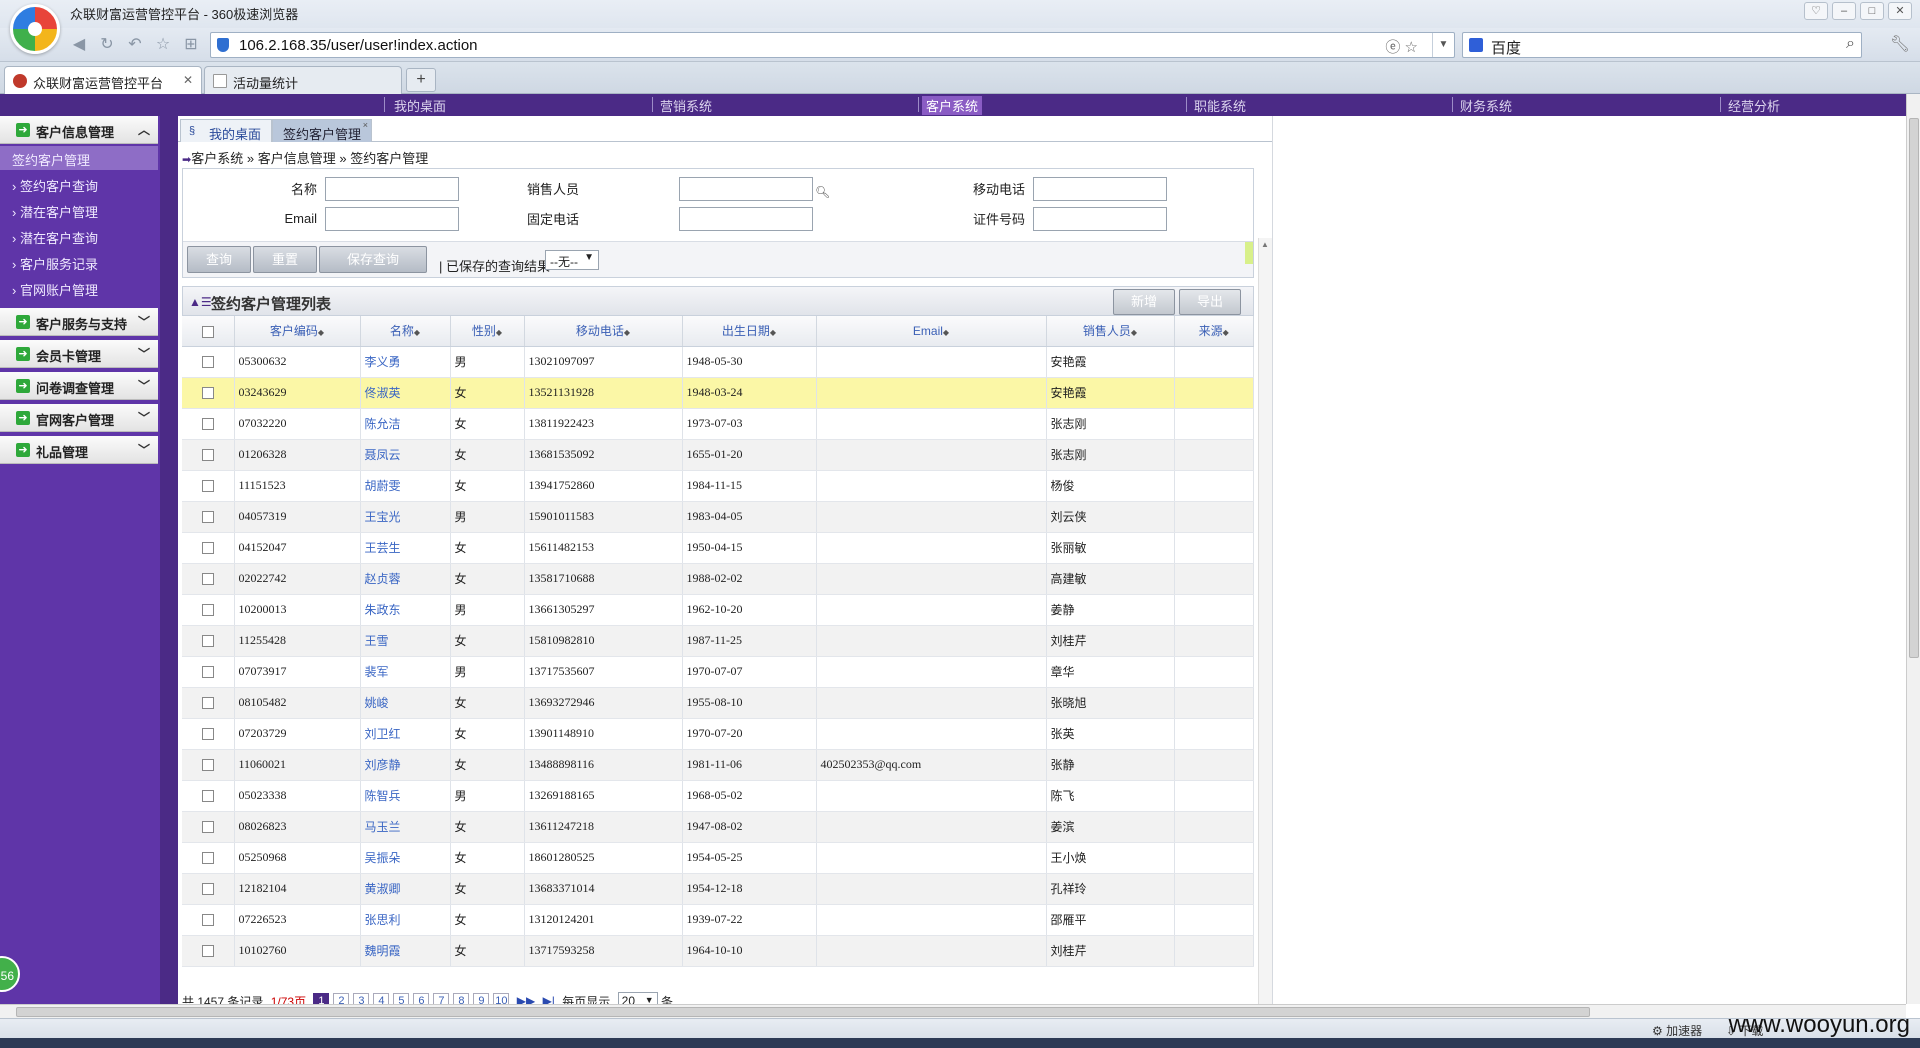  Describe the element at coordinates (392, 219) in the screenshot. I see `email-input` at that location.